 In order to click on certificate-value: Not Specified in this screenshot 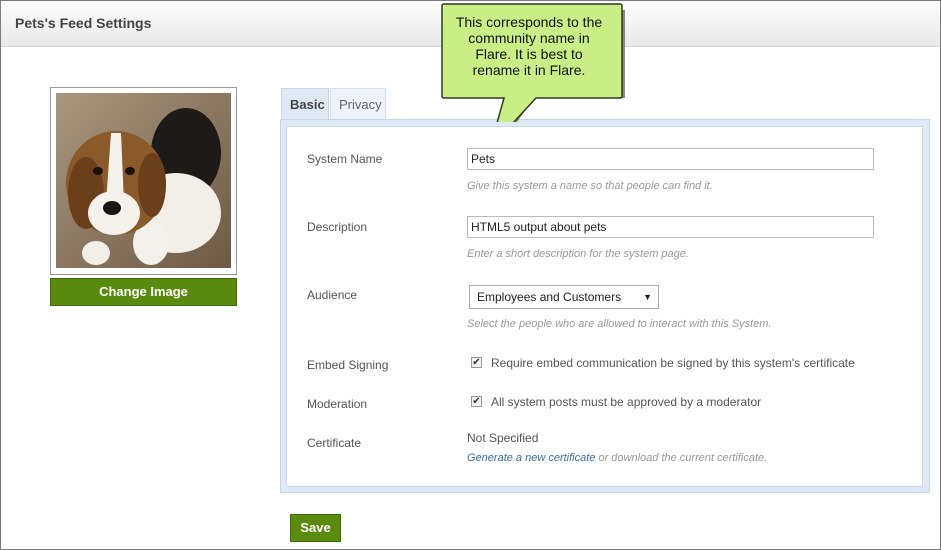, I will do `click(503, 438)`.